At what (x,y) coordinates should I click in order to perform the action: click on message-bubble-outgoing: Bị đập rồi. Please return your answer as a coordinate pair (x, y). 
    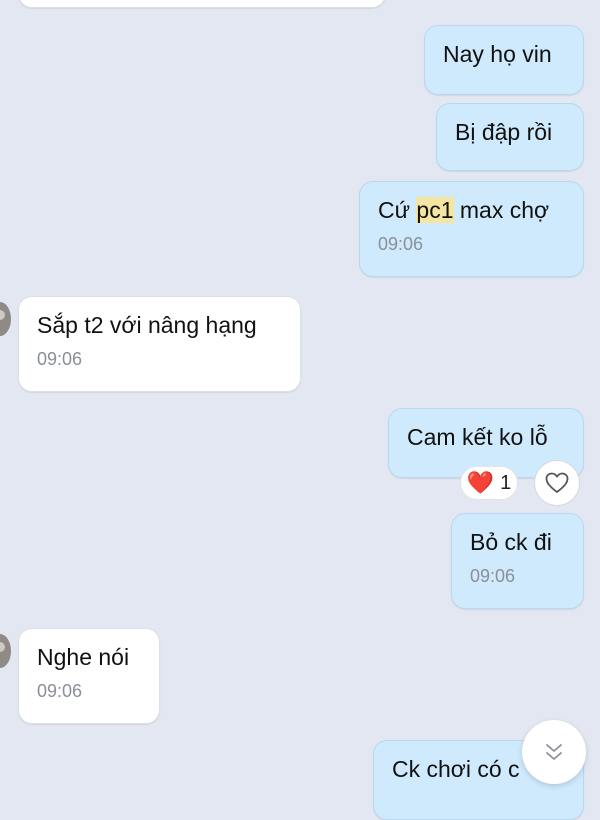
    Looking at the image, I should click on (510, 137).